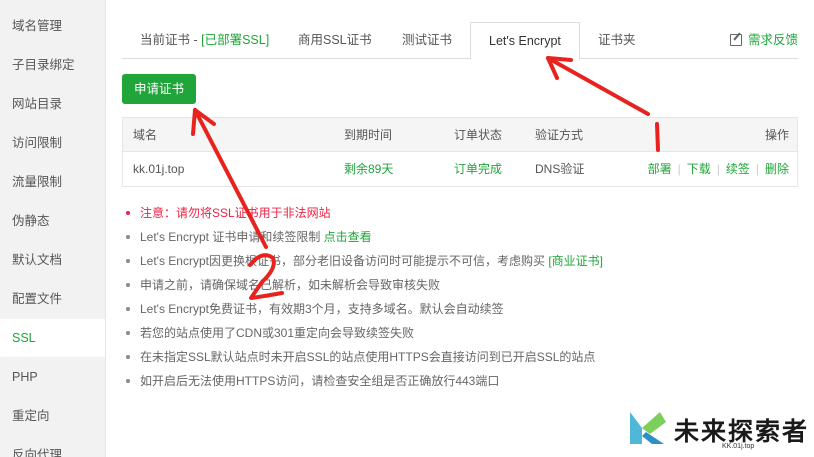 Image resolution: width=814 pixels, height=457 pixels. What do you see at coordinates (648, 428) in the screenshot?
I see `watermark-logo-icon` at bounding box center [648, 428].